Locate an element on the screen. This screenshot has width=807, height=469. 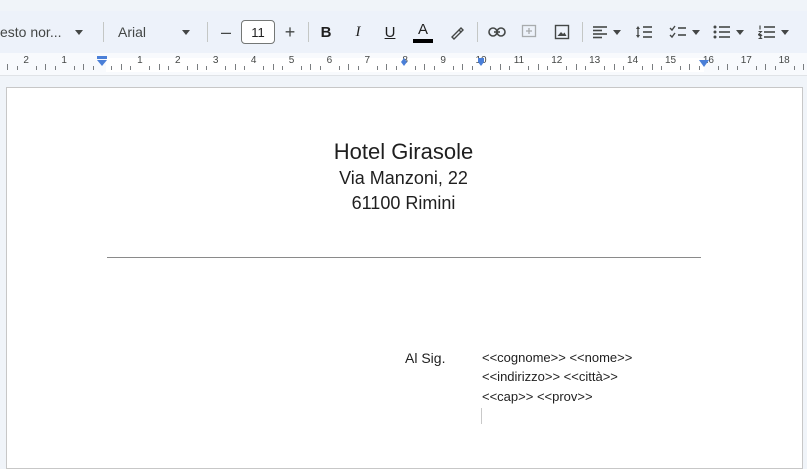
underline-button: U is located at coordinates (390, 32).